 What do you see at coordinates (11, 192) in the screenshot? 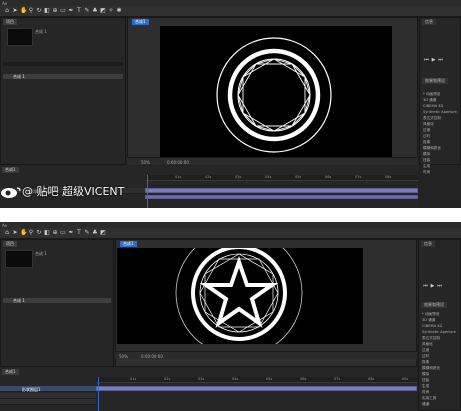
I see `weibo-logo-icon` at bounding box center [11, 192].